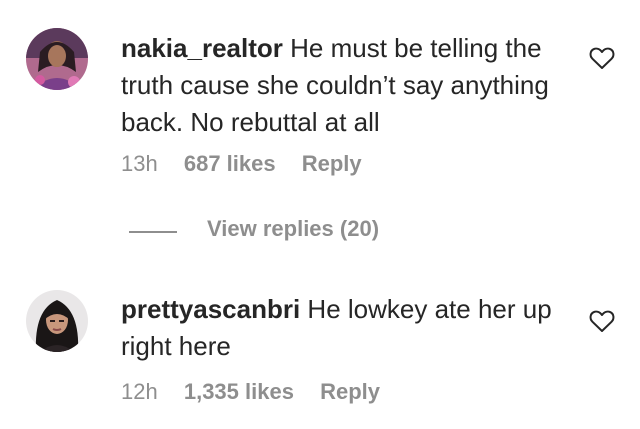 The height and width of the screenshot is (429, 640). I want to click on view-replies: View replies (20), so click(320, 232).